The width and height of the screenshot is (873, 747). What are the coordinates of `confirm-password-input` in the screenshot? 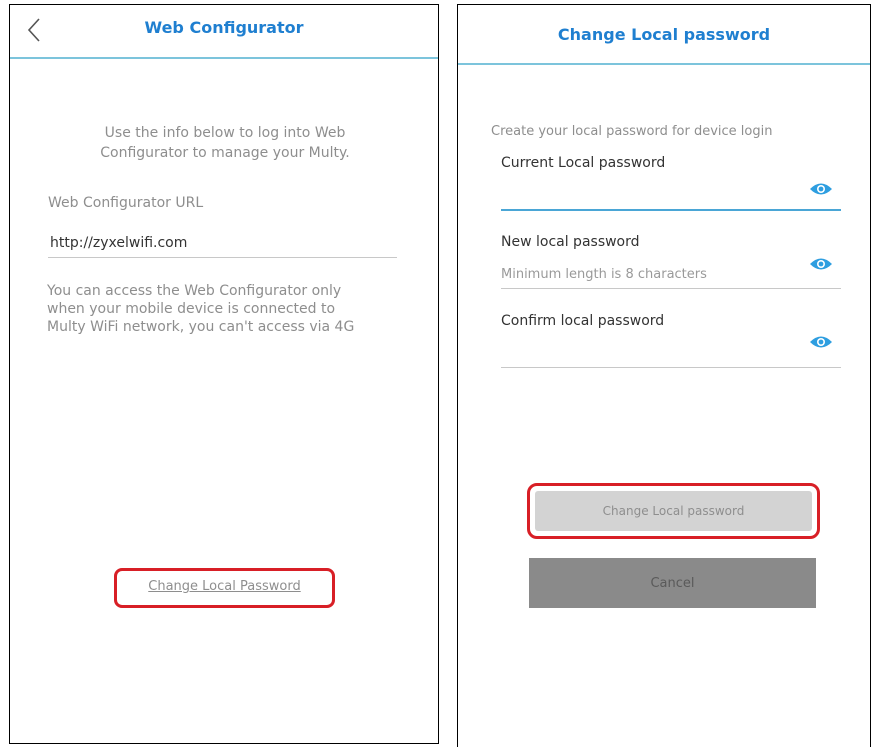 It's located at (671, 352).